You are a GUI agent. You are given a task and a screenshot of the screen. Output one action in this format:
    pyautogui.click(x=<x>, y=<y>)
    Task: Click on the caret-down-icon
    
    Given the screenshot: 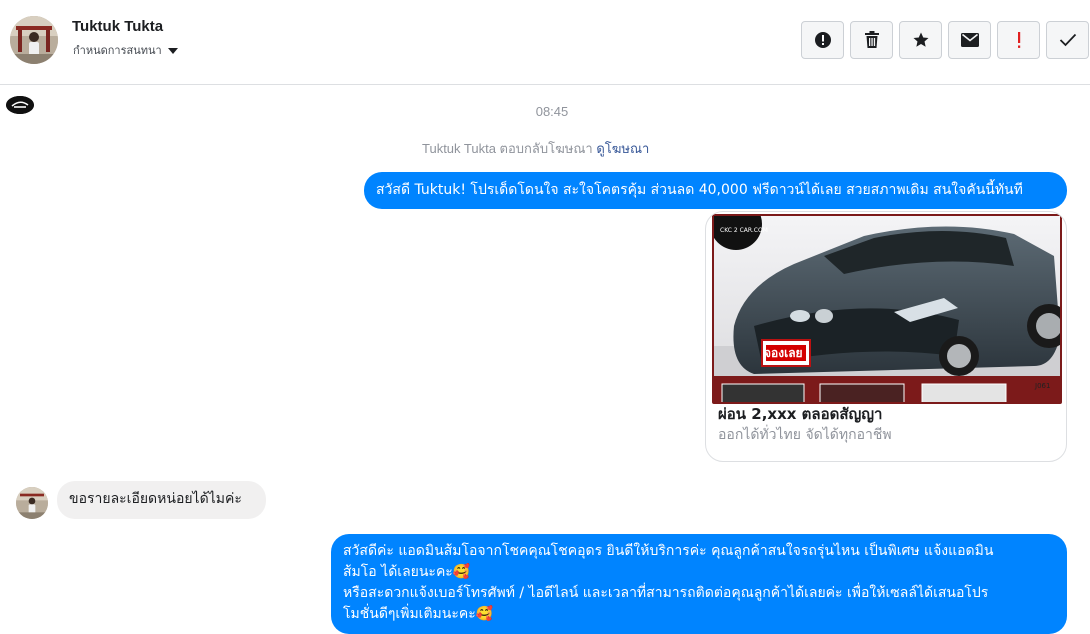 What is the action you would take?
    pyautogui.click(x=172, y=50)
    